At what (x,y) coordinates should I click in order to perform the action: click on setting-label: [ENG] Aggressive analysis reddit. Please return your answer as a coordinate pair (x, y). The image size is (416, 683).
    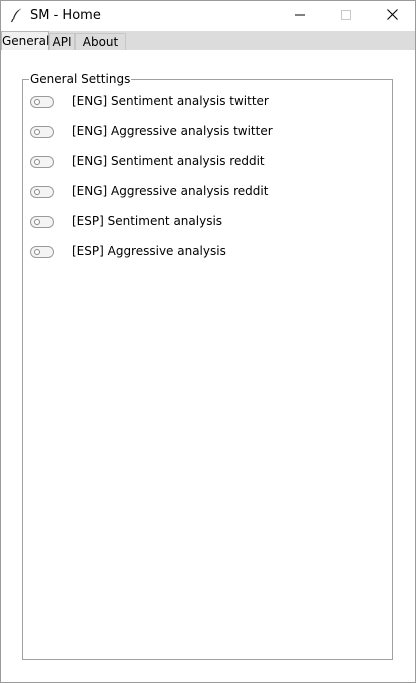
    Looking at the image, I should click on (170, 191).